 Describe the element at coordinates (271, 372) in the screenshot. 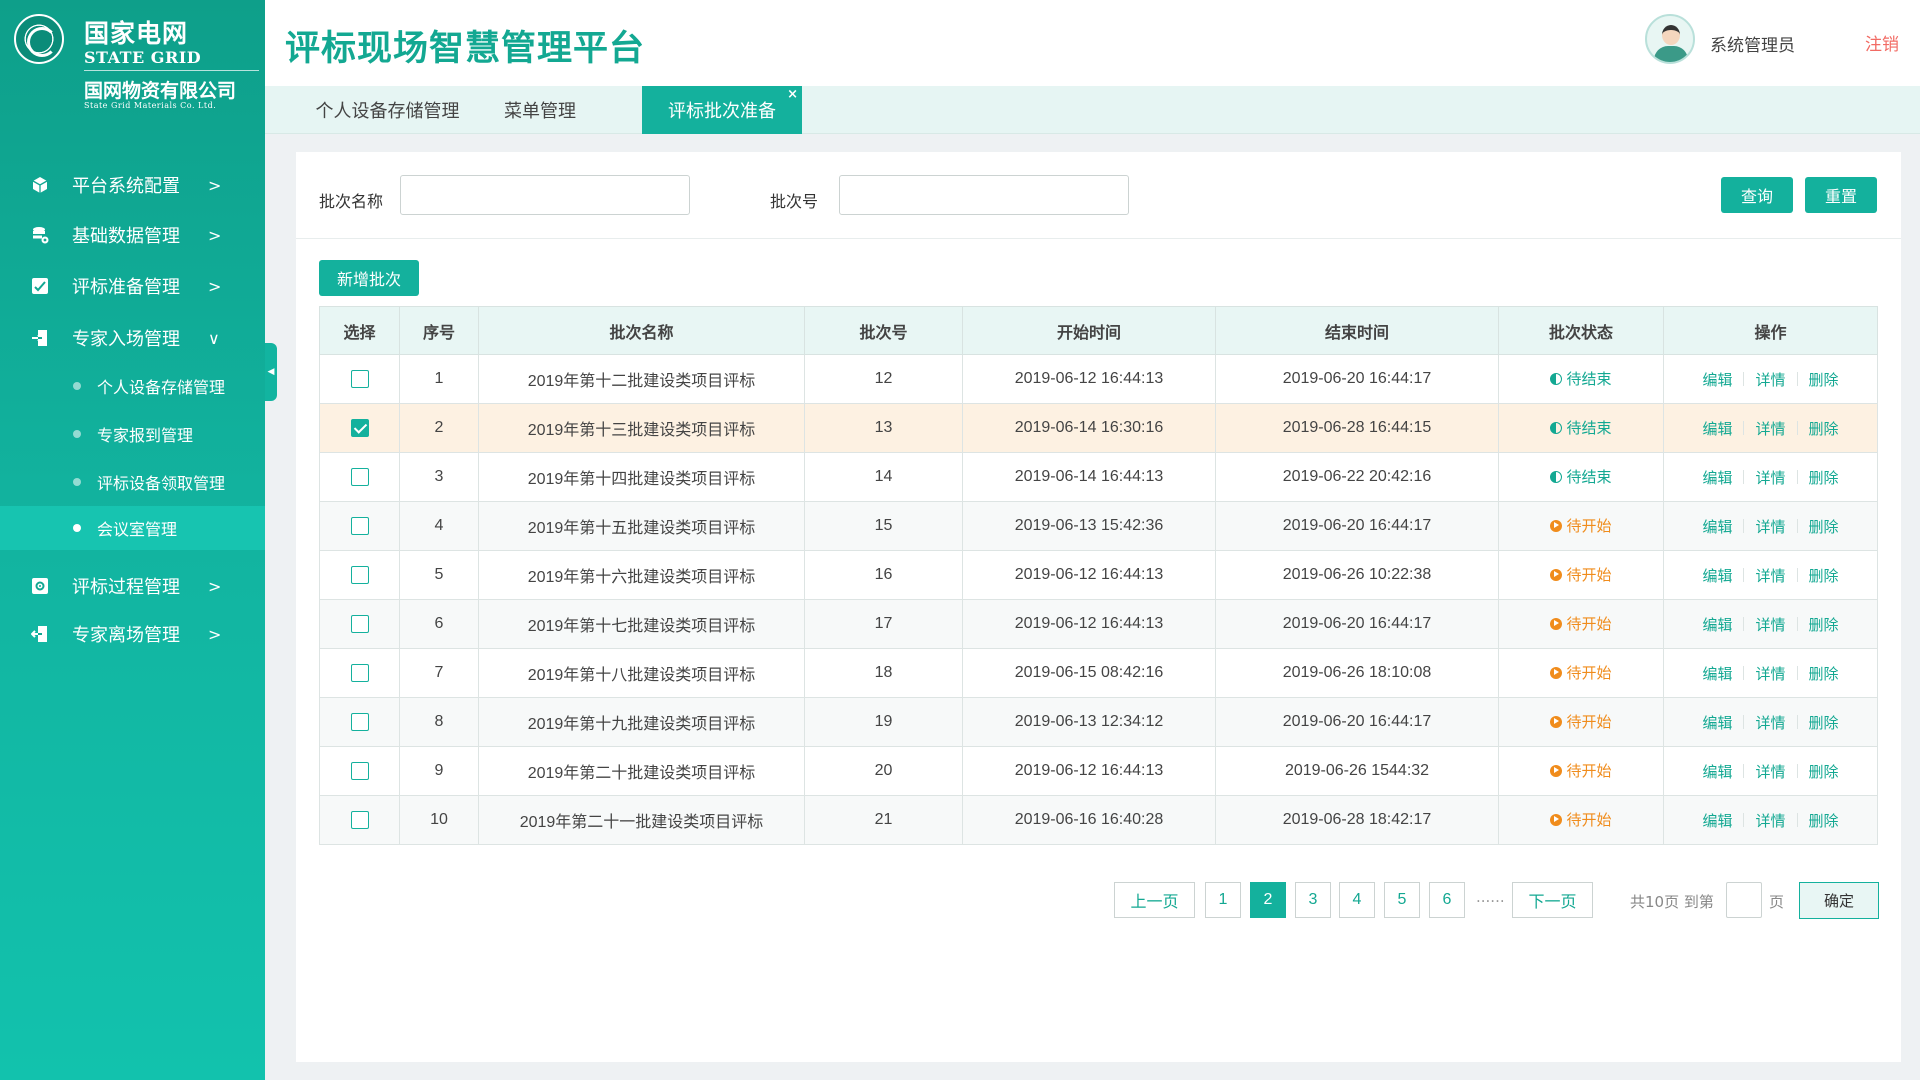

I see `sidebar-collapse-handle: ◀` at that location.